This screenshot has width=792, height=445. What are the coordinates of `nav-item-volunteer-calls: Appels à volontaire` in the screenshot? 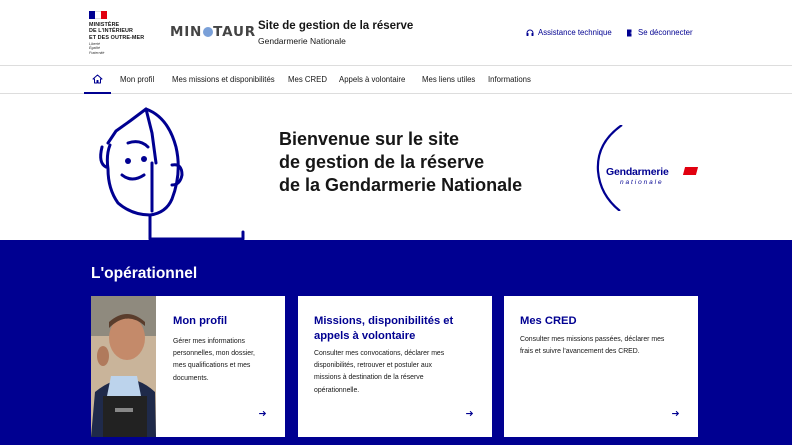 It's located at (372, 80).